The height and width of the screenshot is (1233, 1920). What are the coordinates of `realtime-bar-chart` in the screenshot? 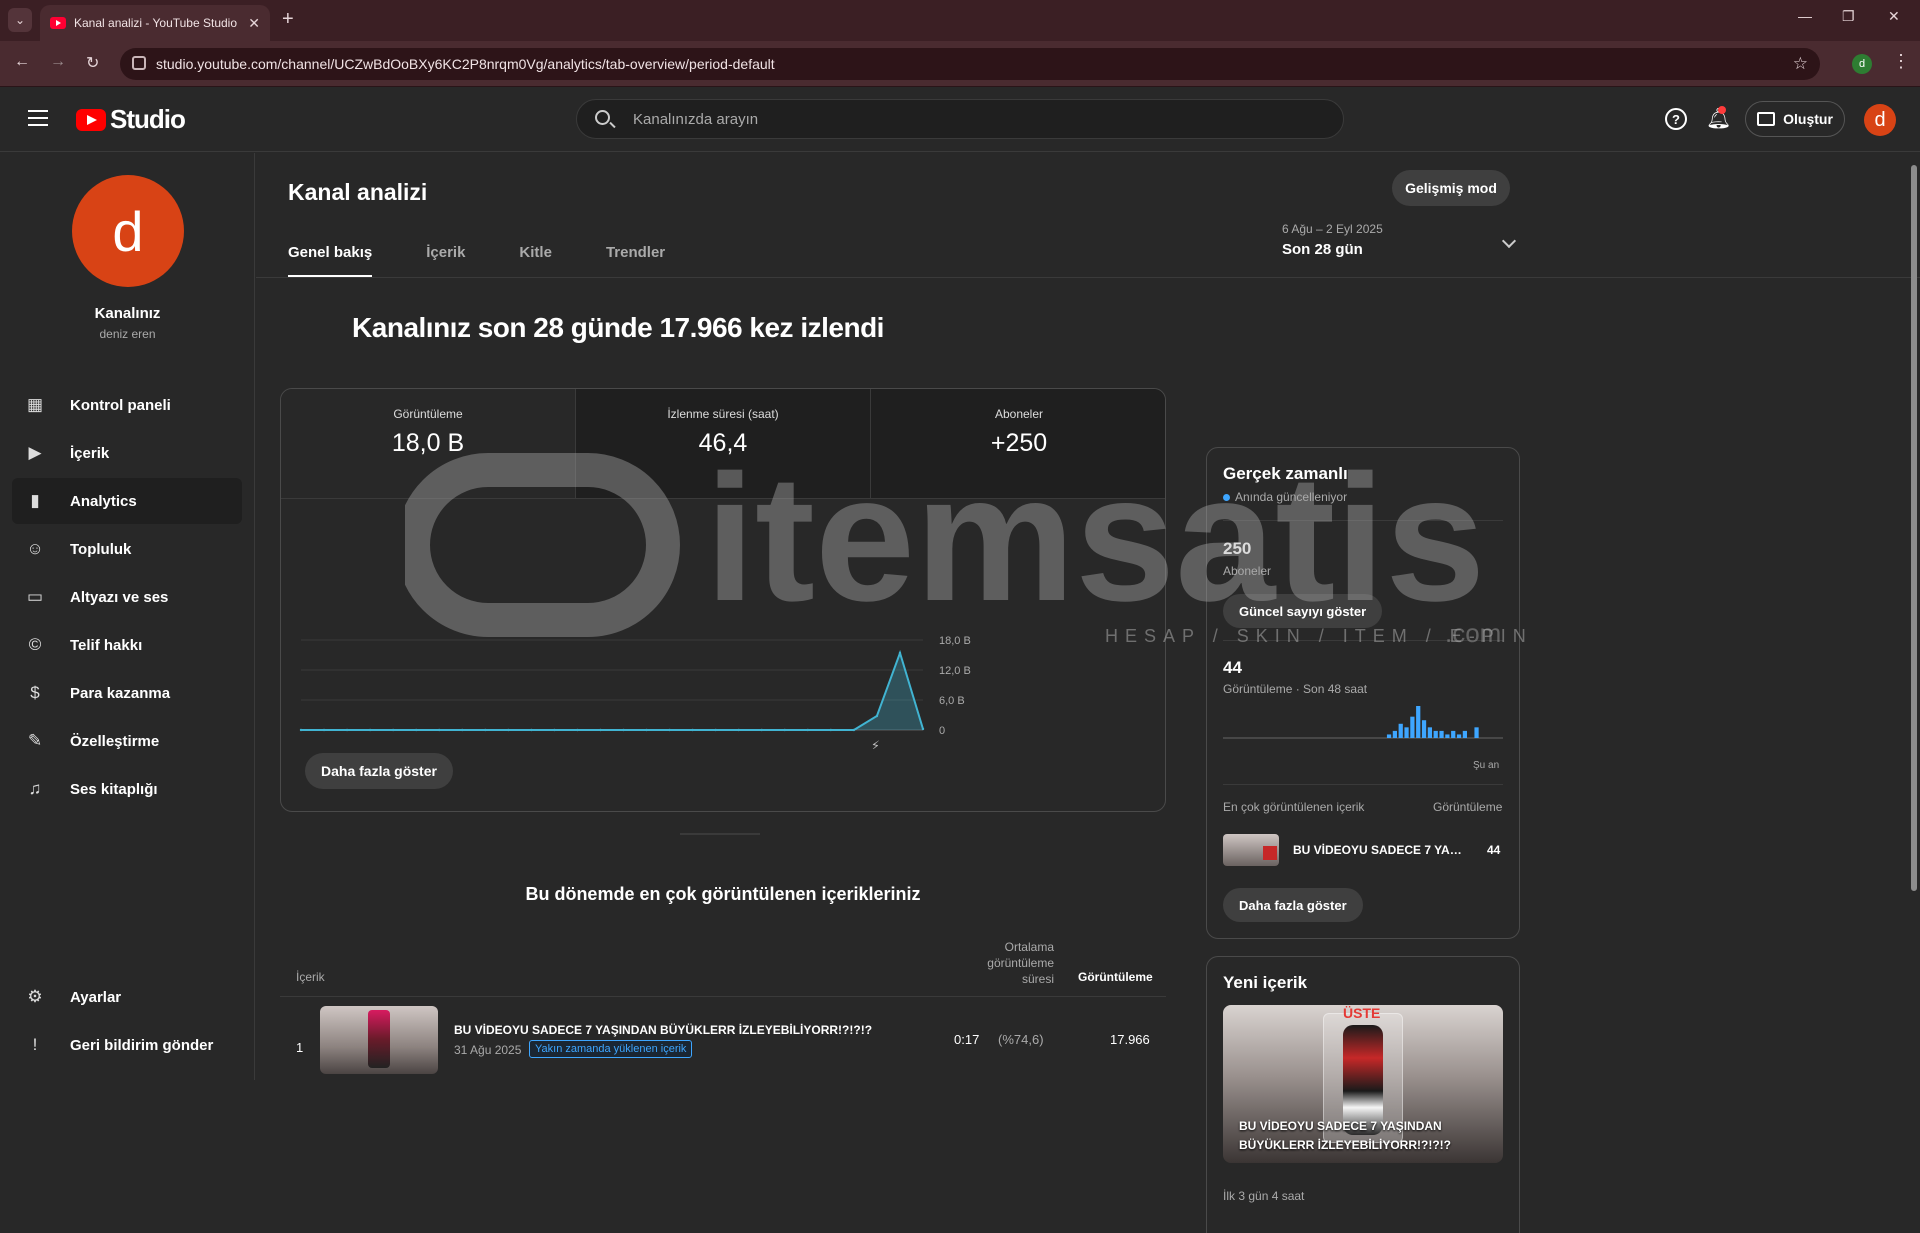 It's located at (1363, 726).